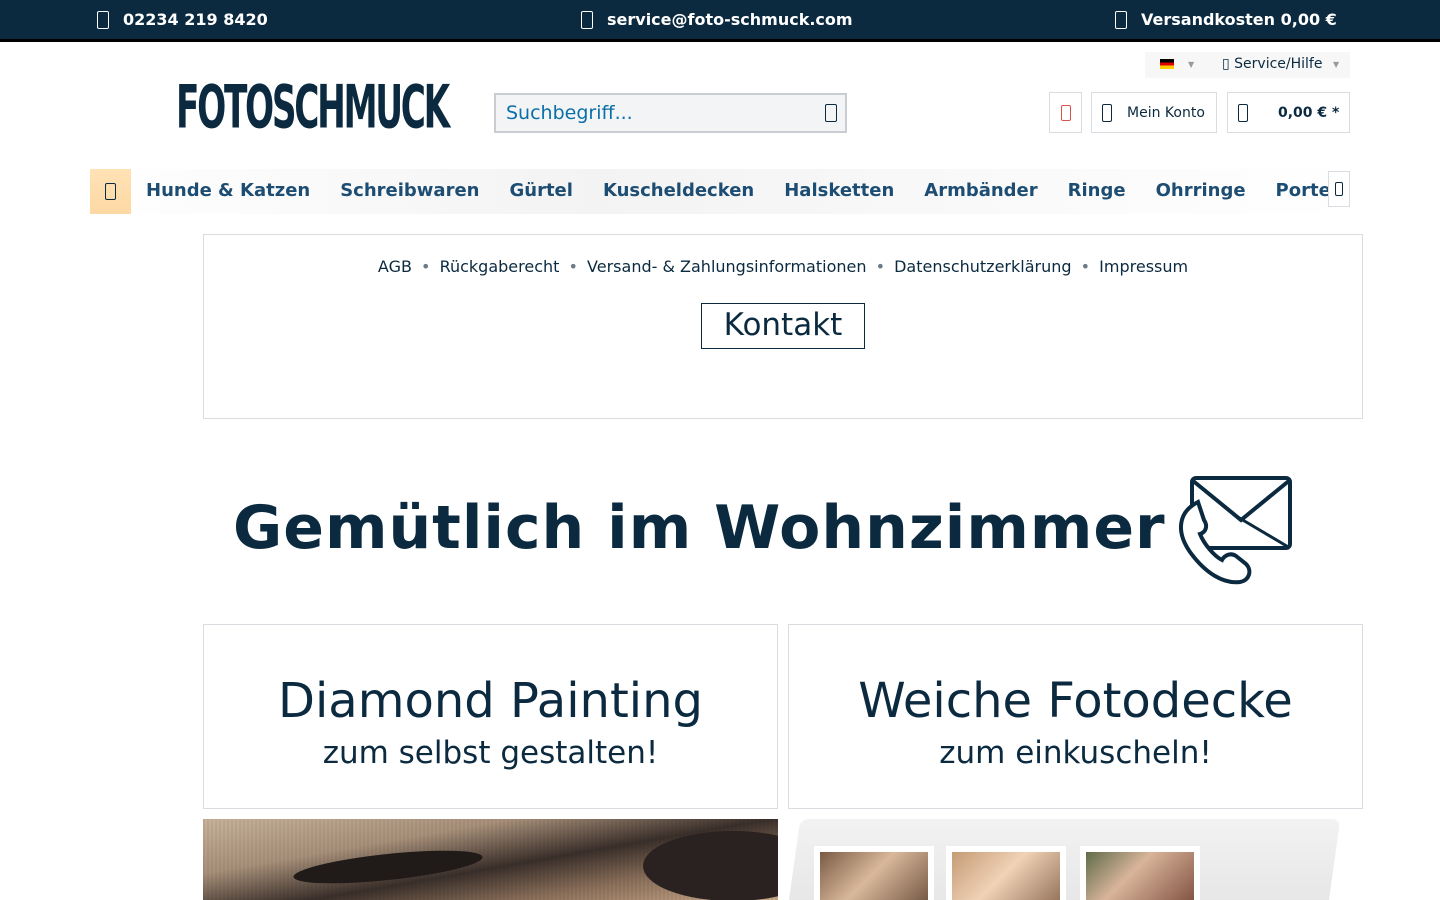  What do you see at coordinates (540, 190) in the screenshot?
I see `nav-item-guertel: Gürtel` at bounding box center [540, 190].